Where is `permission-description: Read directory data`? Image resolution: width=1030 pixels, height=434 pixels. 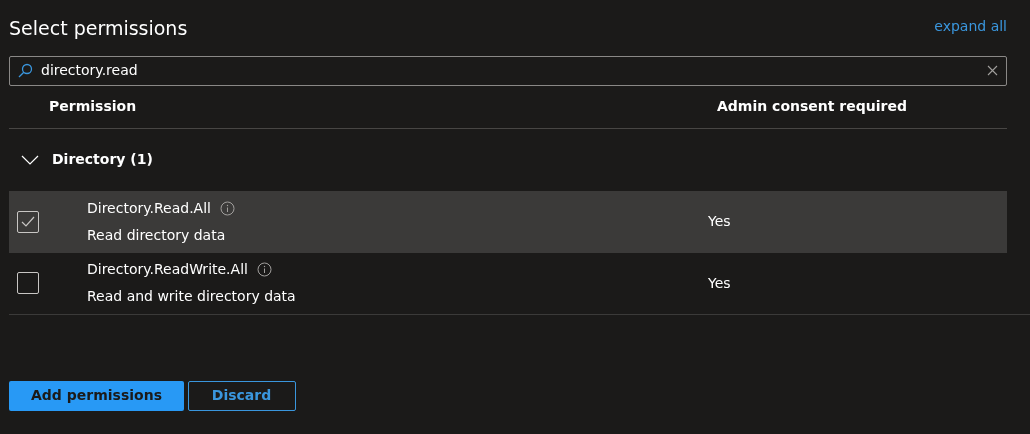
permission-description: Read directory data is located at coordinates (157, 235).